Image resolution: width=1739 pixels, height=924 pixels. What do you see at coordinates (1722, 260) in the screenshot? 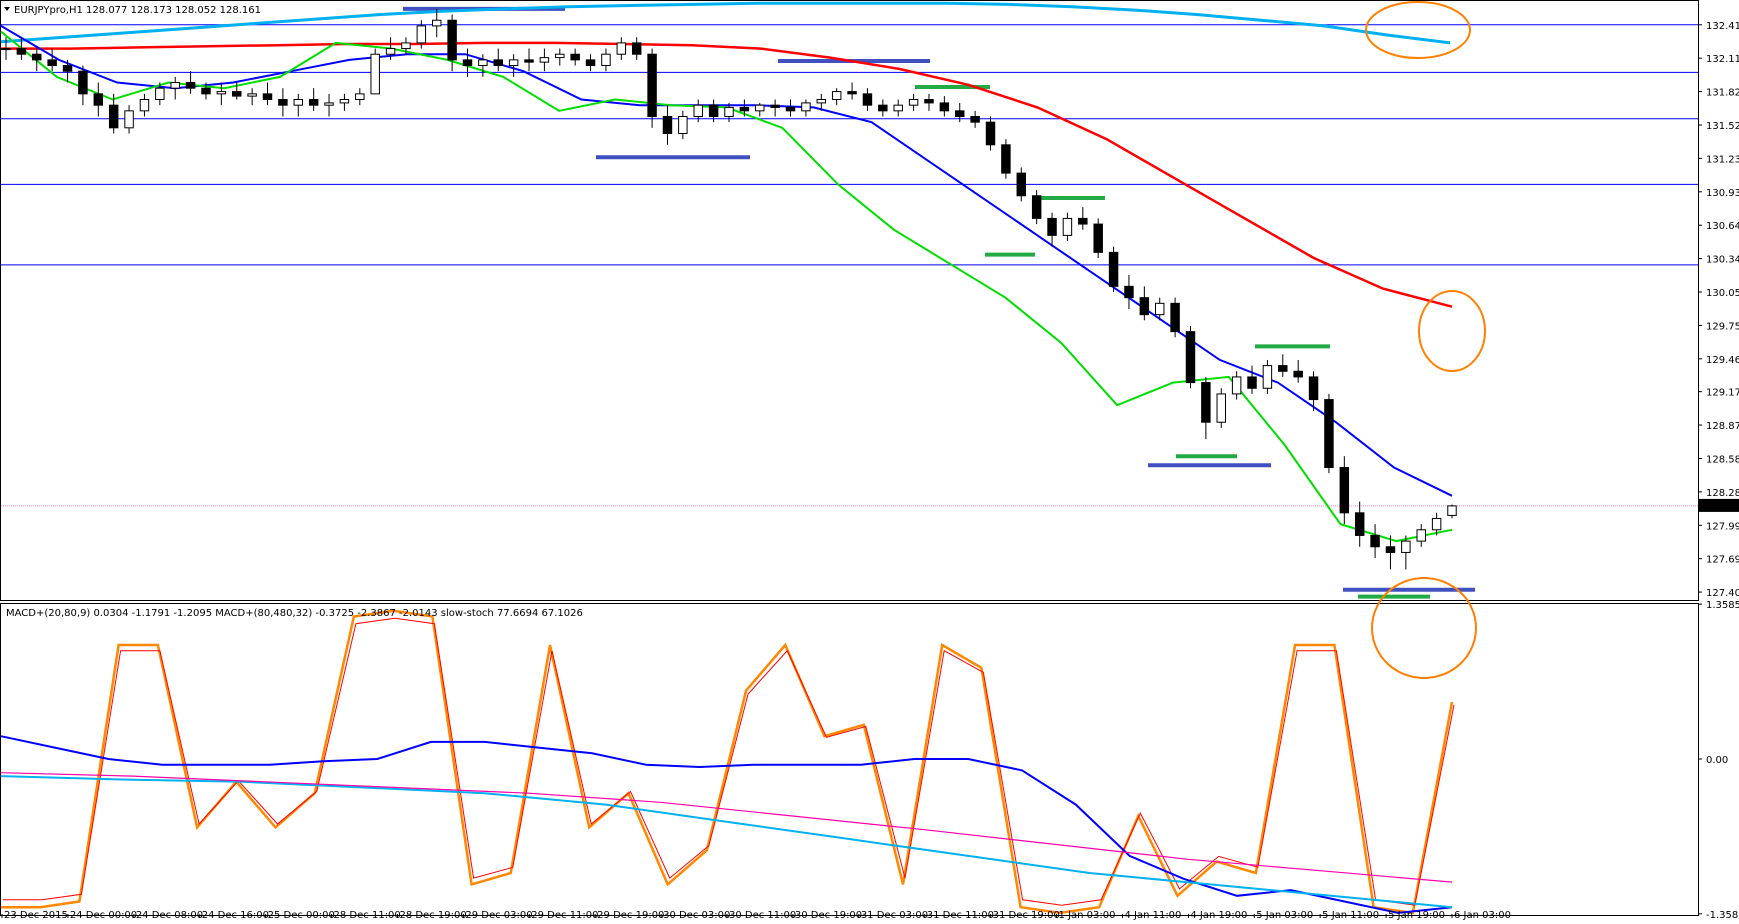
I see `price-axis-label: 130.345` at bounding box center [1722, 260].